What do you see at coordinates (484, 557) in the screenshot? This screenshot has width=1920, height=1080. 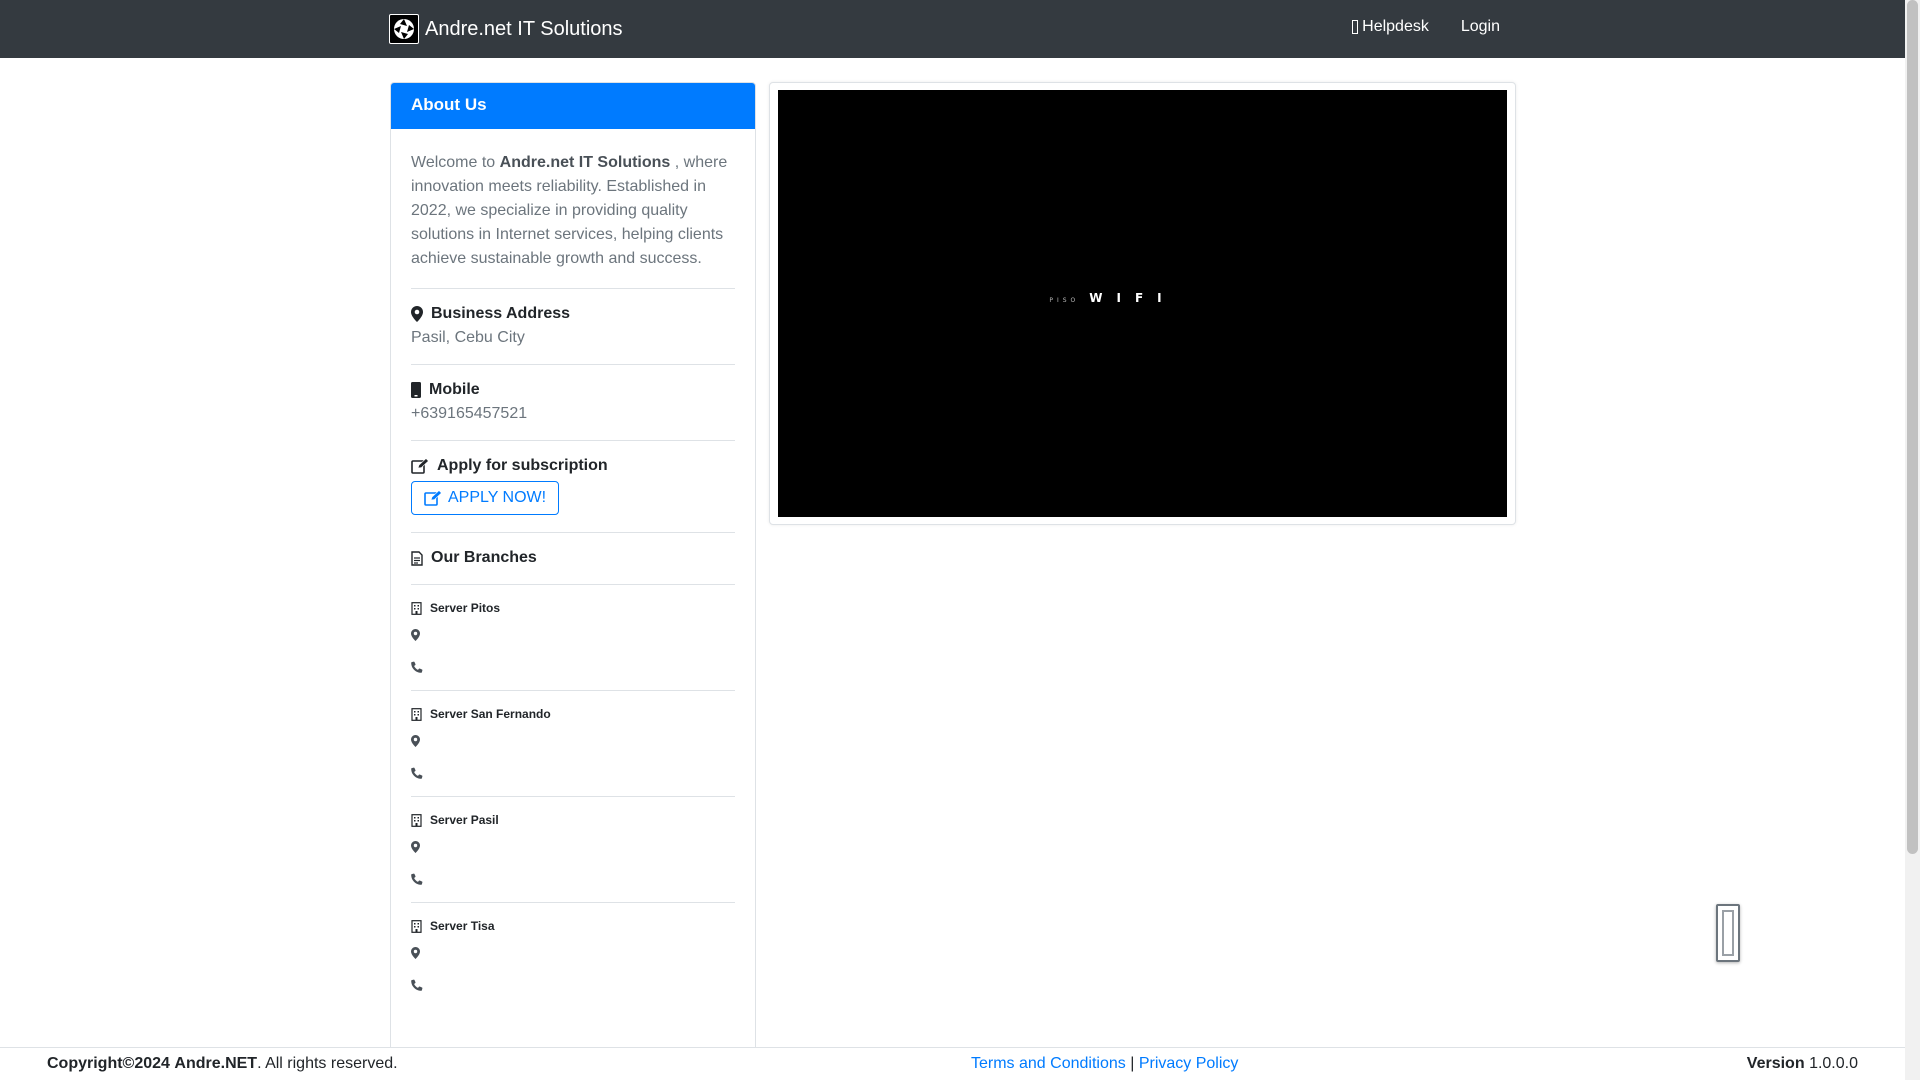 I see `branches-label: Our Branches` at bounding box center [484, 557].